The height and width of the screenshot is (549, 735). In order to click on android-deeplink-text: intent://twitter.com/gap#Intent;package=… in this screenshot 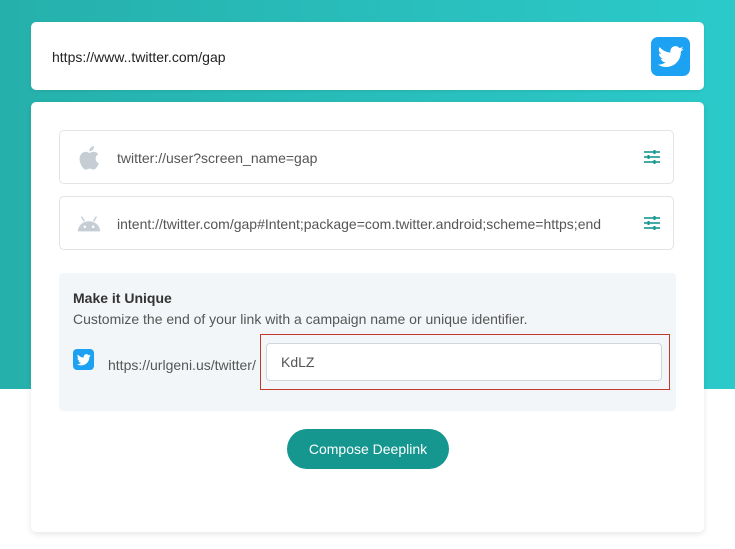, I will do `click(359, 224)`.